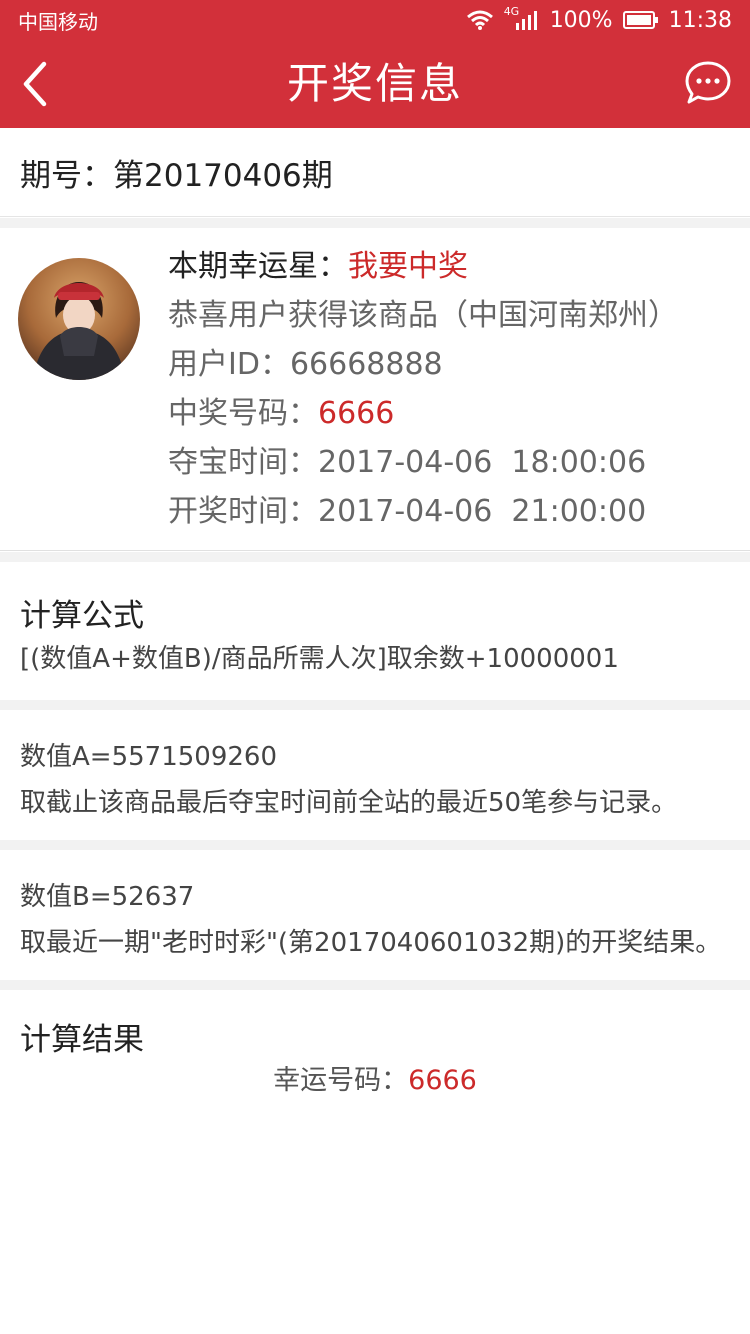  I want to click on status-indicators: 4G 100% 11:38, so click(599, 19).